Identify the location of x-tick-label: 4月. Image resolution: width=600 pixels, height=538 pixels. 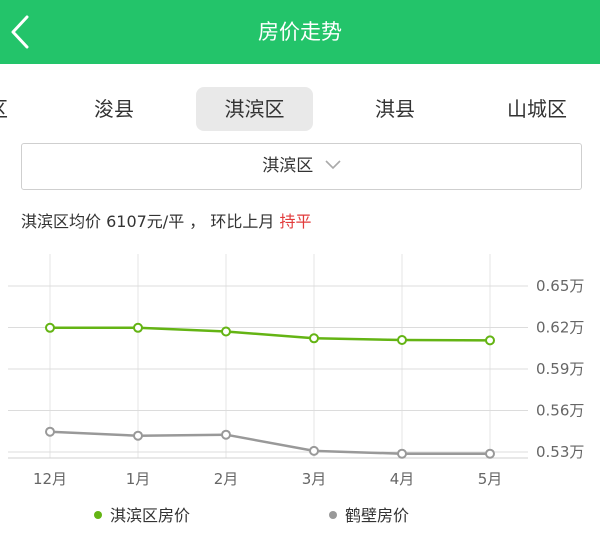
(402, 479).